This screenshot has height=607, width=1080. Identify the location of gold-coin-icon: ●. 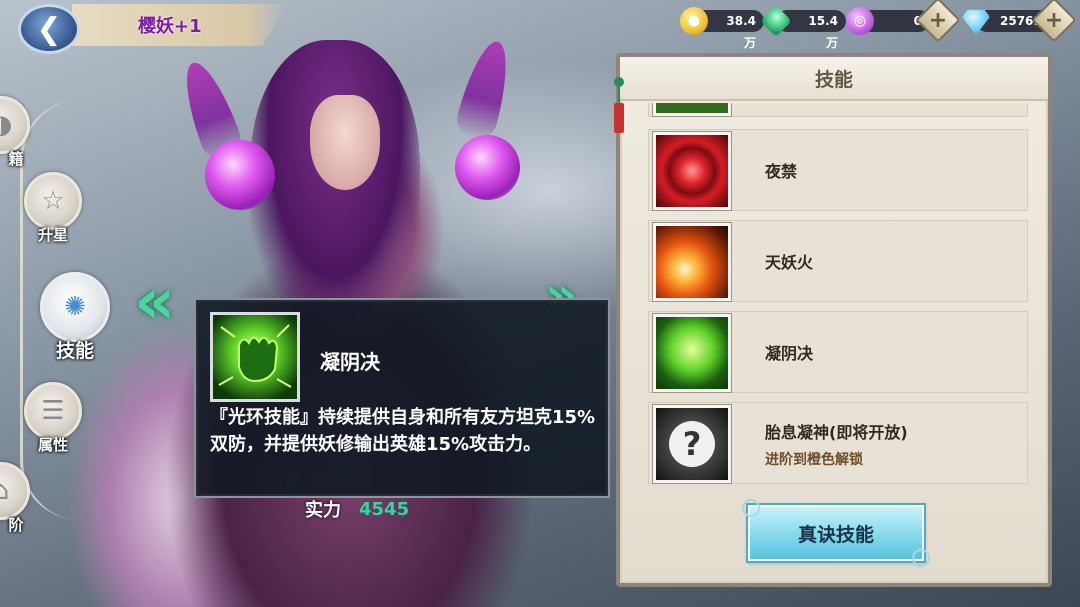
(694, 21).